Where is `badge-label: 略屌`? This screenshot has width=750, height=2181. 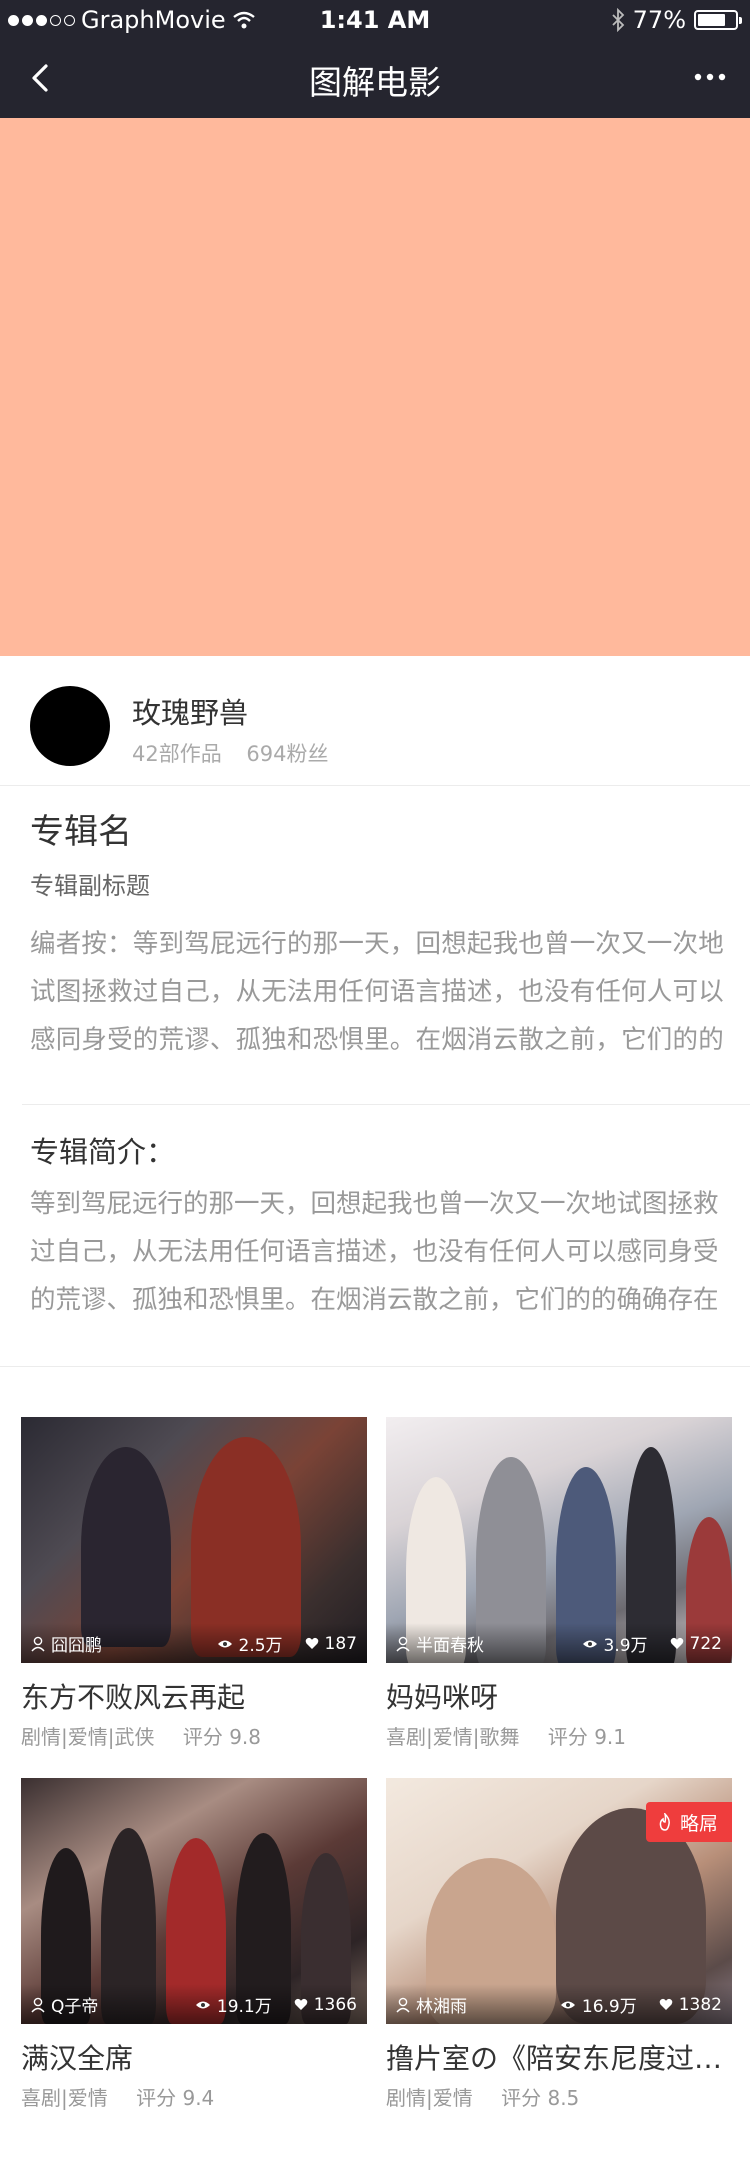
badge-label: 略屌 is located at coordinates (698, 1823).